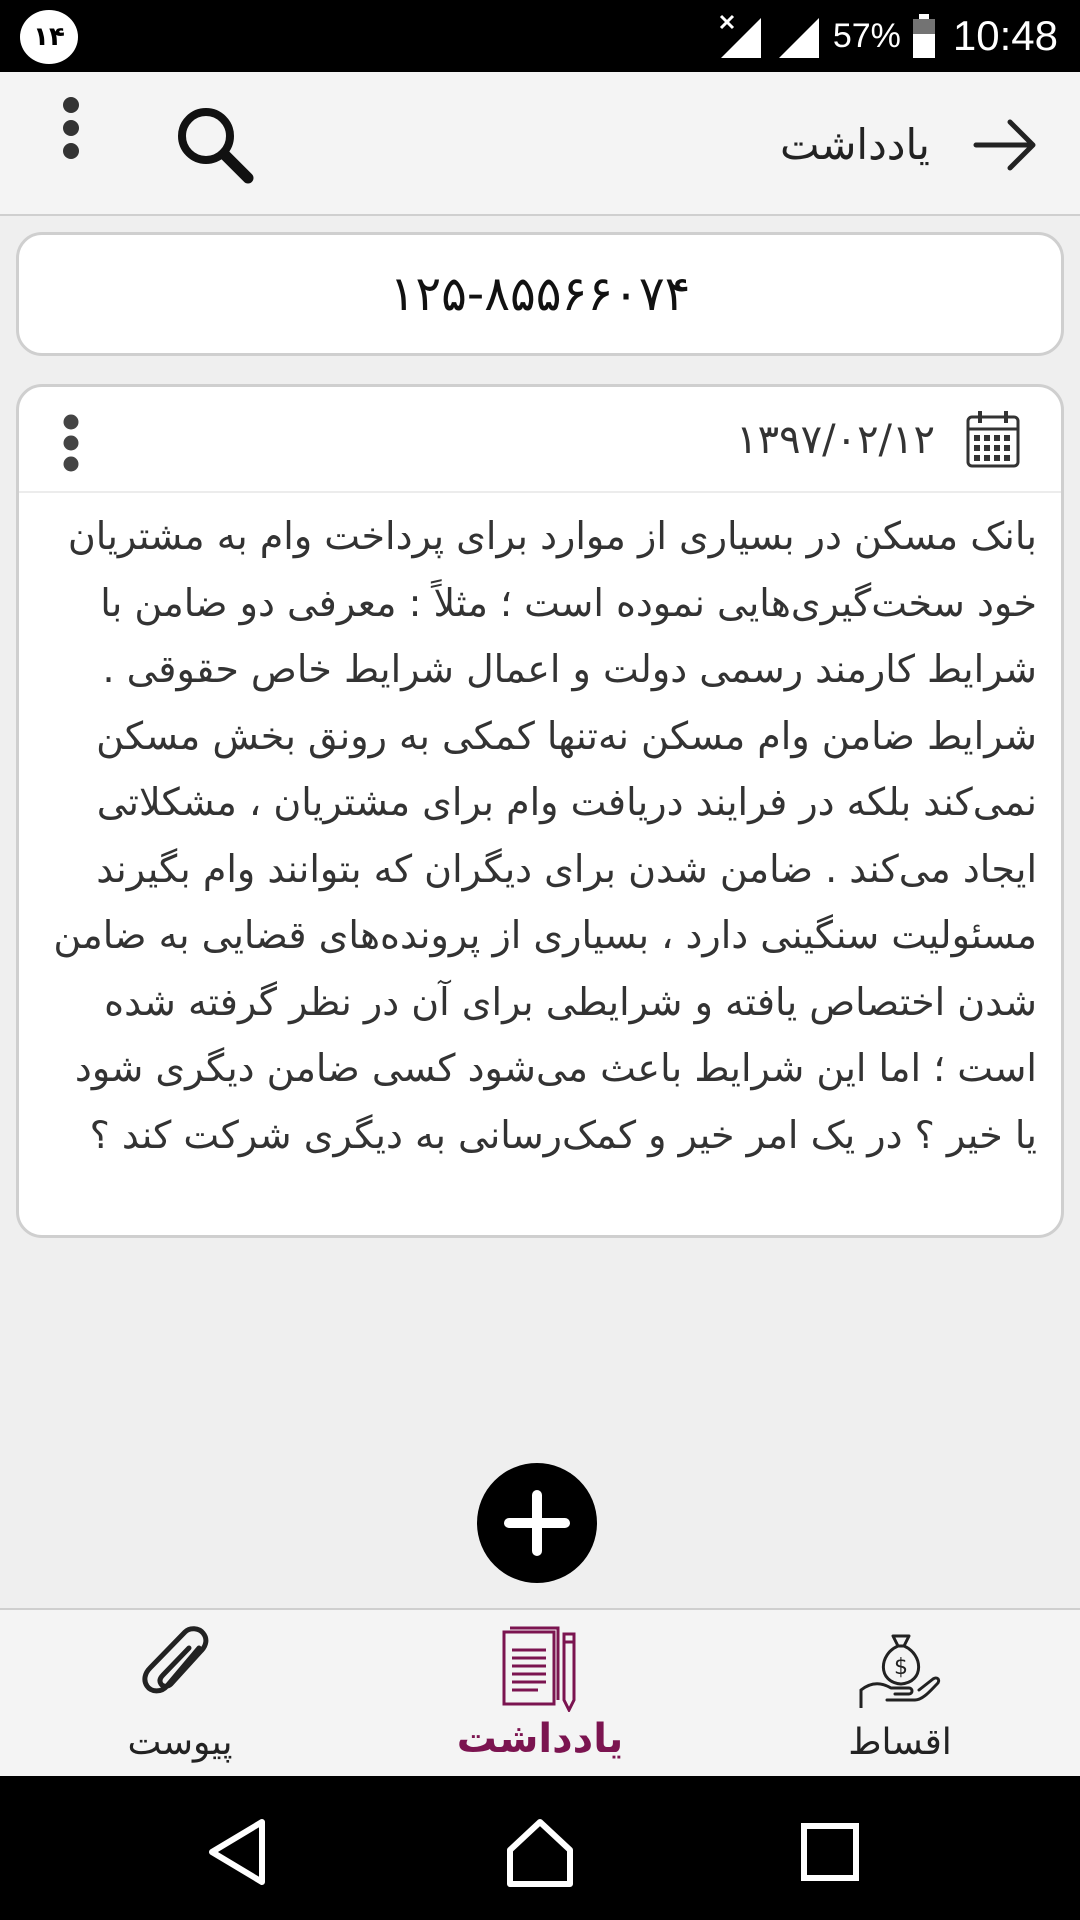  I want to click on signal-icon, so click(798, 38).